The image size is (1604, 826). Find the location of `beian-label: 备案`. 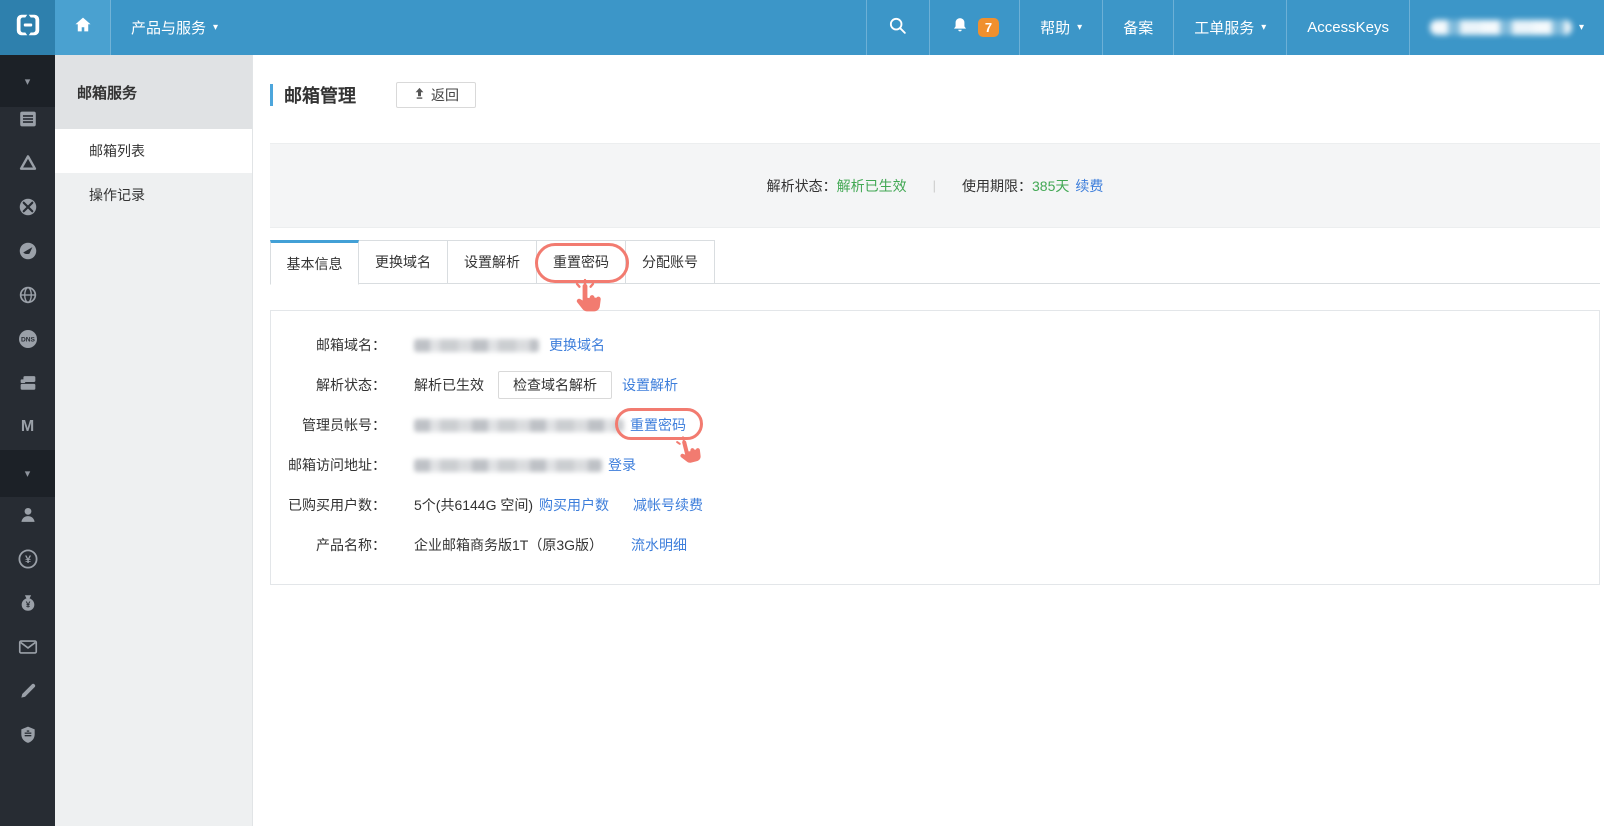

beian-label: 备案 is located at coordinates (1138, 28).